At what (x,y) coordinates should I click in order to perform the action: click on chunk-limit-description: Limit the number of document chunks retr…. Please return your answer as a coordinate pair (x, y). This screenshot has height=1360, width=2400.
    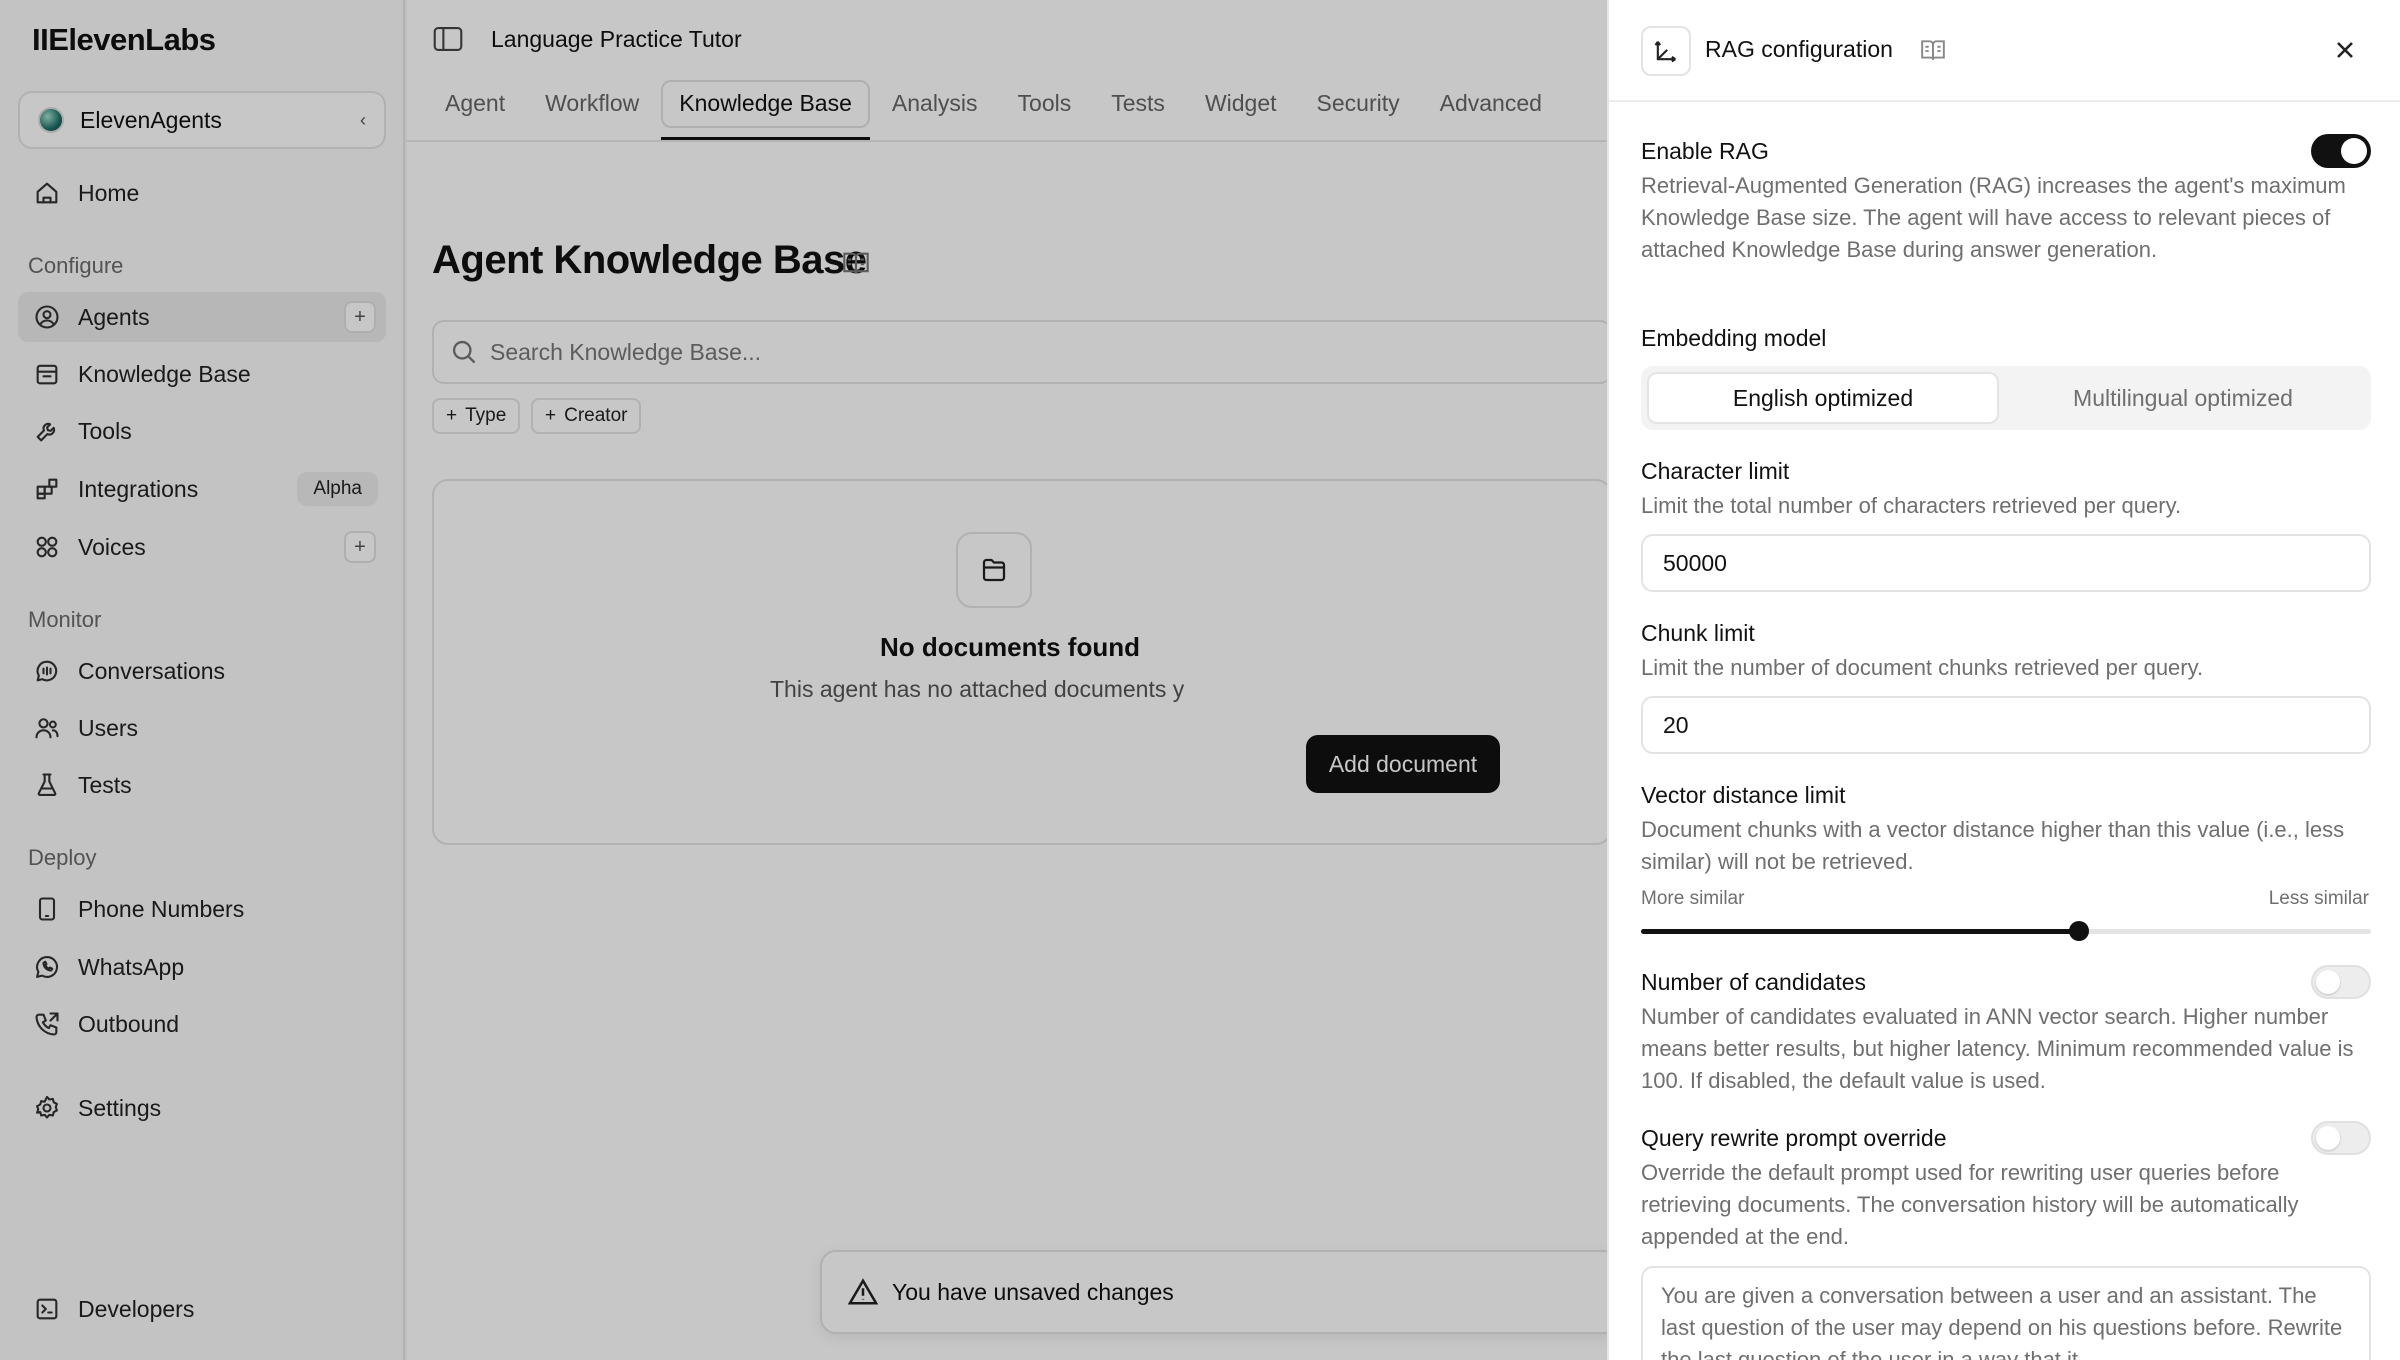
    Looking at the image, I should click on (1922, 667).